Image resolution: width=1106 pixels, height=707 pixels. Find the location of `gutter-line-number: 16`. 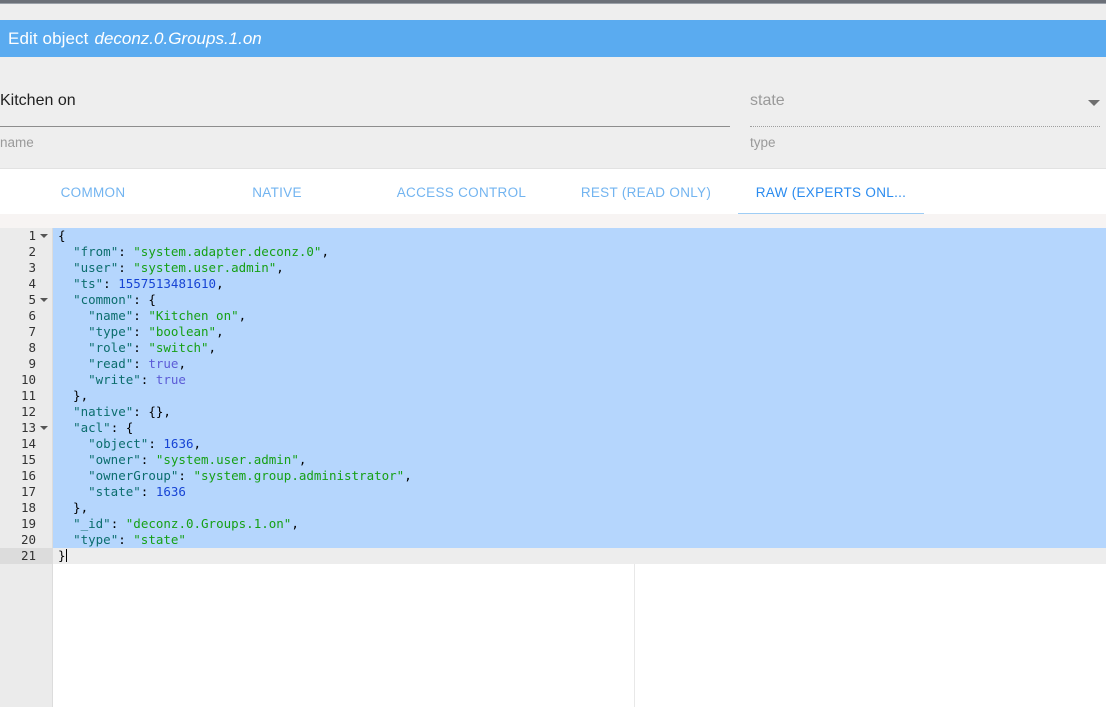

gutter-line-number: 16 is located at coordinates (26, 476).